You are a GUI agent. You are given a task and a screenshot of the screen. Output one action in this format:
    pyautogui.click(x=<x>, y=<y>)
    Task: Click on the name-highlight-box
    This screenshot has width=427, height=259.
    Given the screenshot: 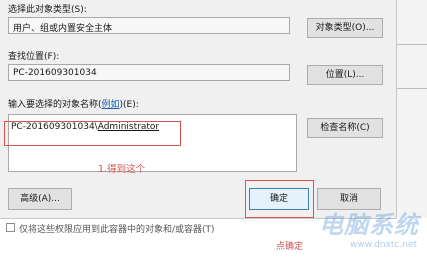 What is the action you would take?
    pyautogui.click(x=92, y=133)
    